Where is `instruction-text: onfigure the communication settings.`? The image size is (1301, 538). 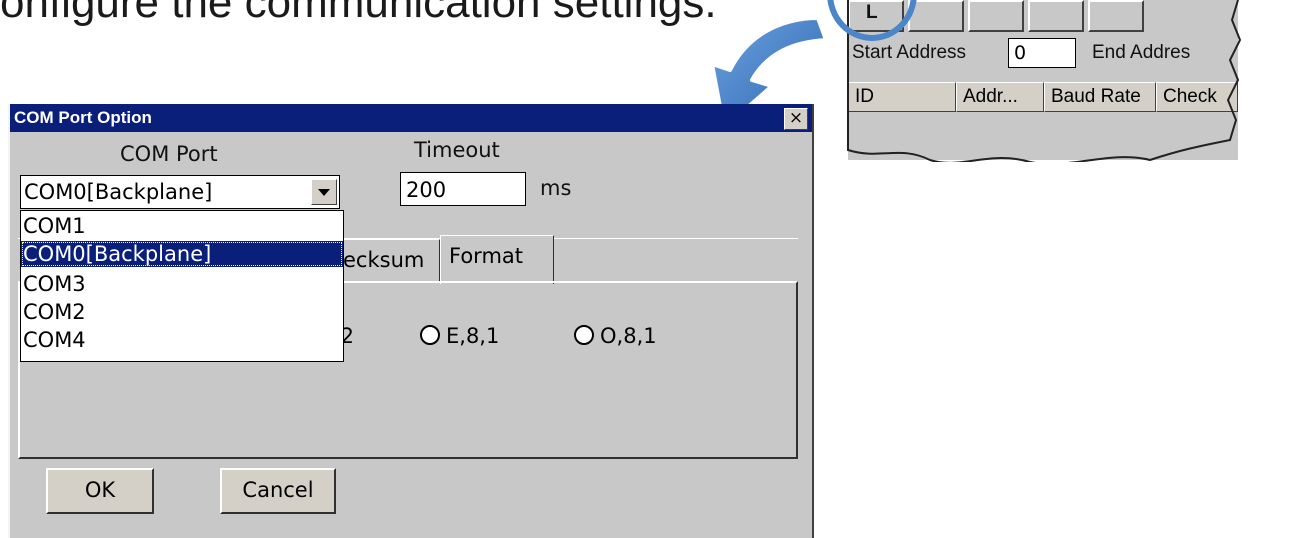
instruction-text: onfigure the communication settings. is located at coordinates (358, 13).